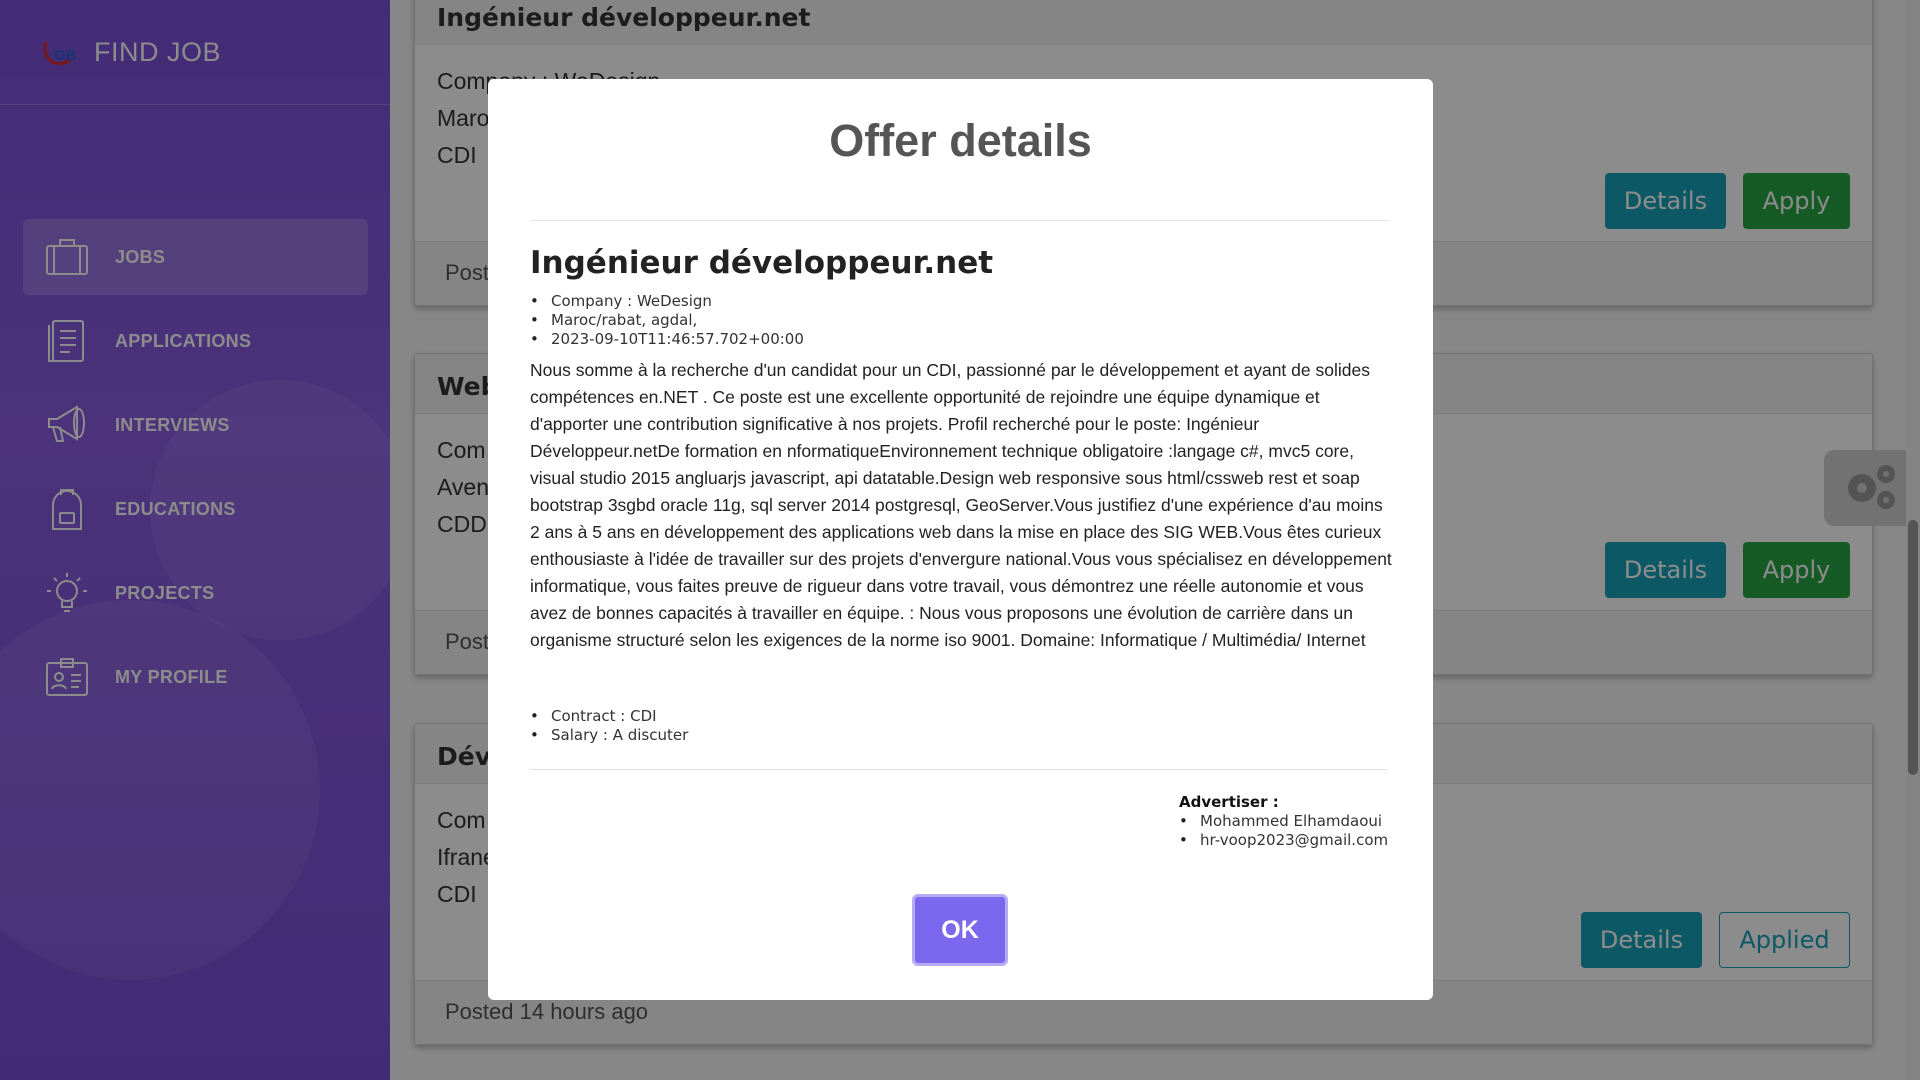 The image size is (1920, 1080). I want to click on advertiser-label: Advertiser :, so click(1229, 802).